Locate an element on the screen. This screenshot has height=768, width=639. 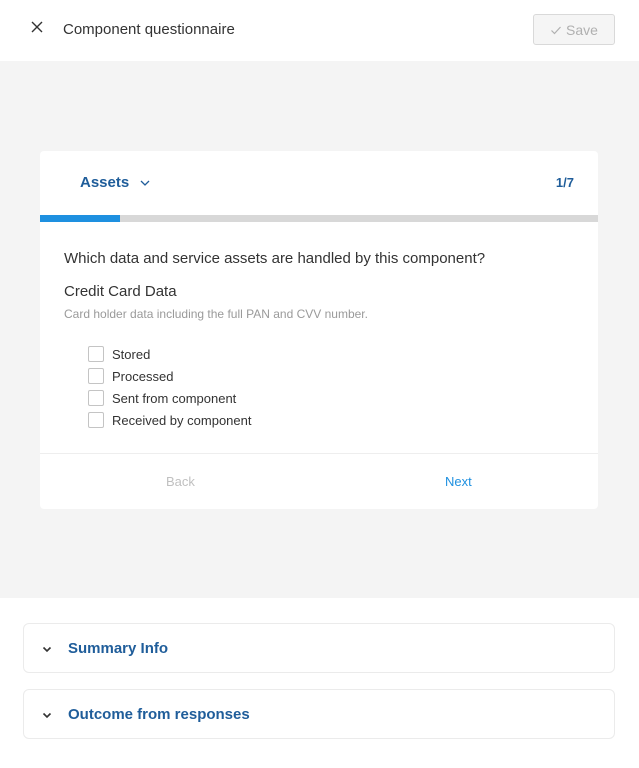
progress-fill is located at coordinates (80, 218).